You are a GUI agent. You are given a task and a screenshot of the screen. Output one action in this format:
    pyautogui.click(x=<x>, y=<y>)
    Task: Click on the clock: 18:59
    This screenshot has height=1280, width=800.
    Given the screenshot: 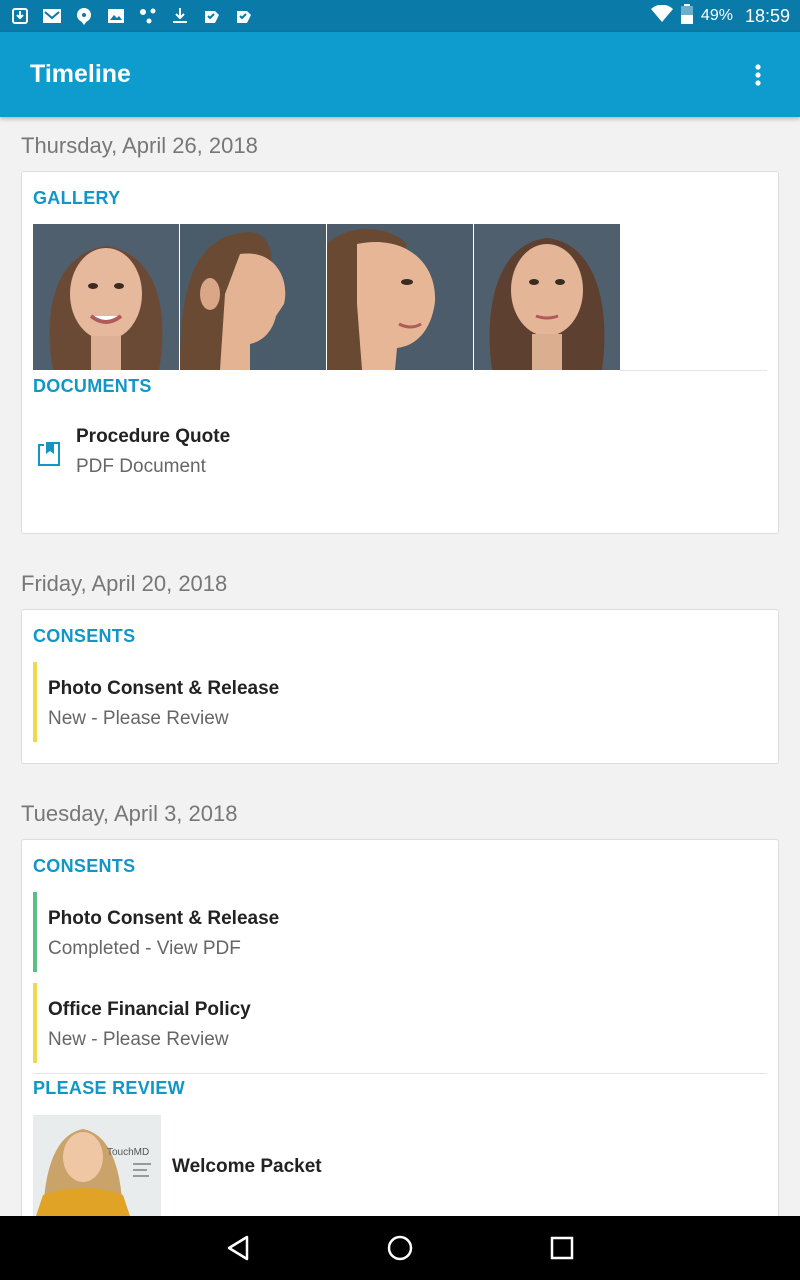 What is the action you would take?
    pyautogui.click(x=767, y=15)
    